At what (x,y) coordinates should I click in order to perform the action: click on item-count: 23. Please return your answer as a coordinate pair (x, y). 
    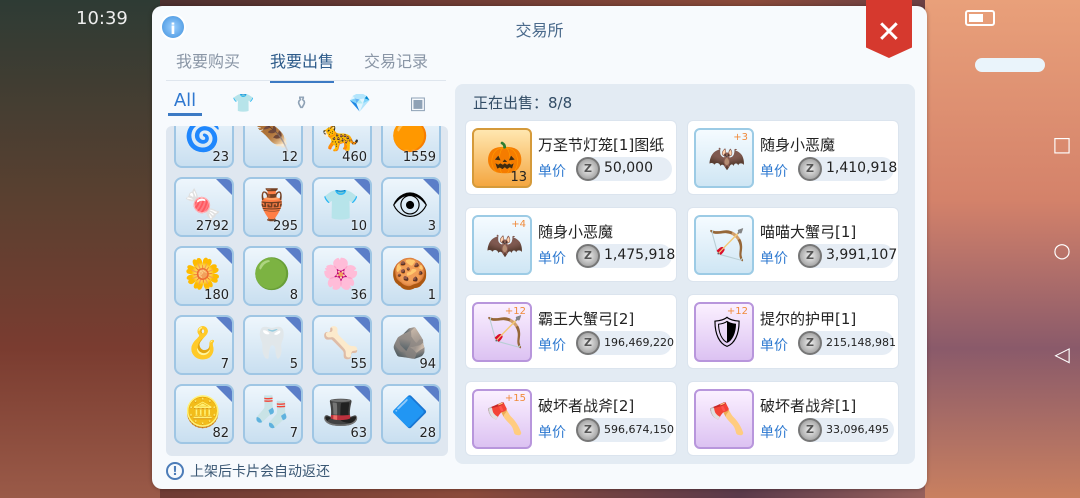
    Looking at the image, I should click on (220, 157).